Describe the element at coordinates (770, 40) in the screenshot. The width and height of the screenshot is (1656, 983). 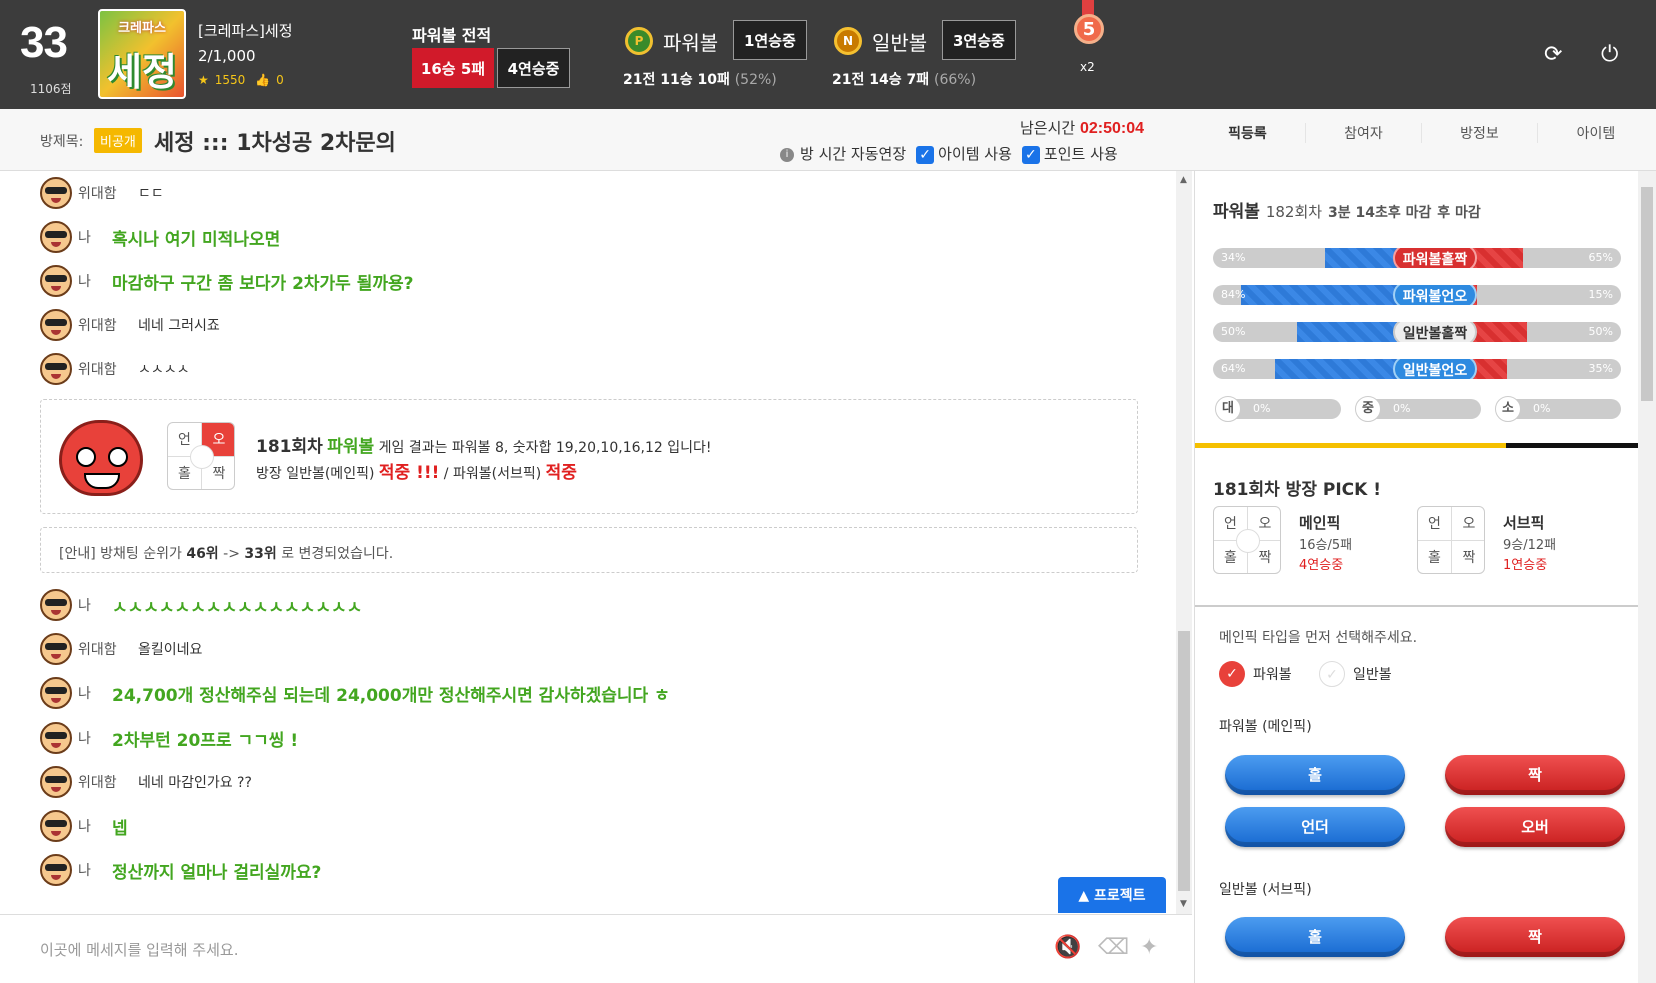
I see `powerball-streak: 1연승중` at that location.